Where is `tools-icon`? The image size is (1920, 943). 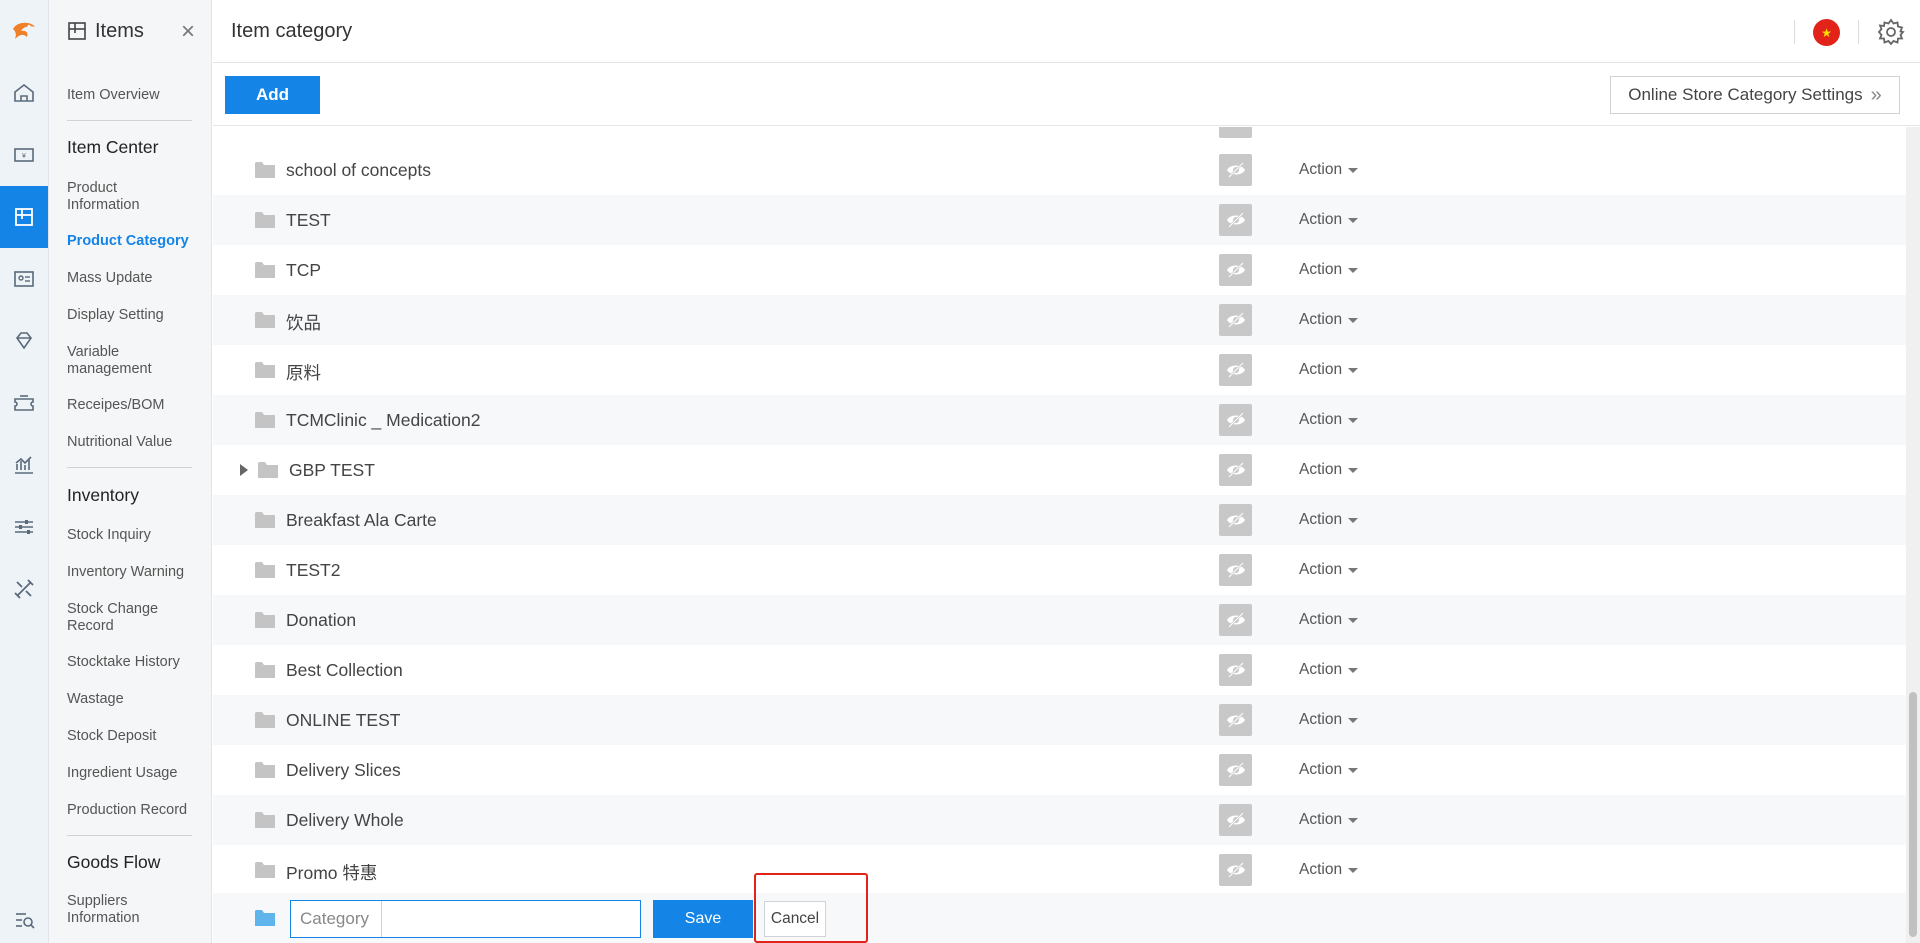
tools-icon is located at coordinates (24, 589).